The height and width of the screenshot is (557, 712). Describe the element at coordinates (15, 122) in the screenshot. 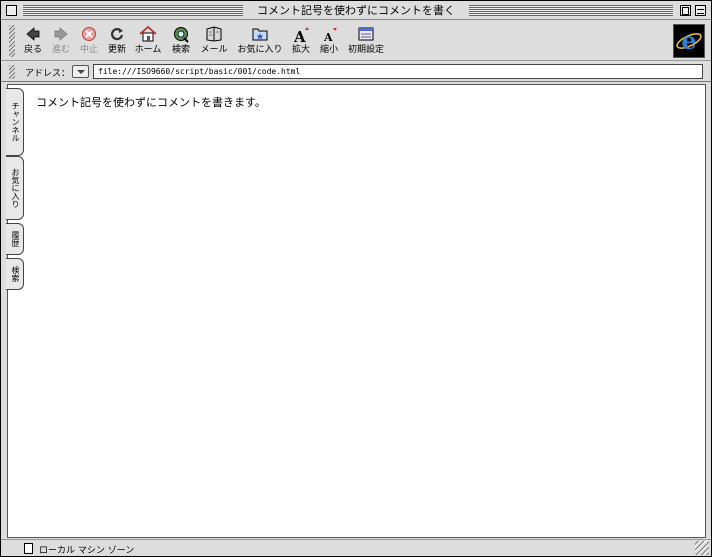

I see `tab-channels: チャンネル` at that location.